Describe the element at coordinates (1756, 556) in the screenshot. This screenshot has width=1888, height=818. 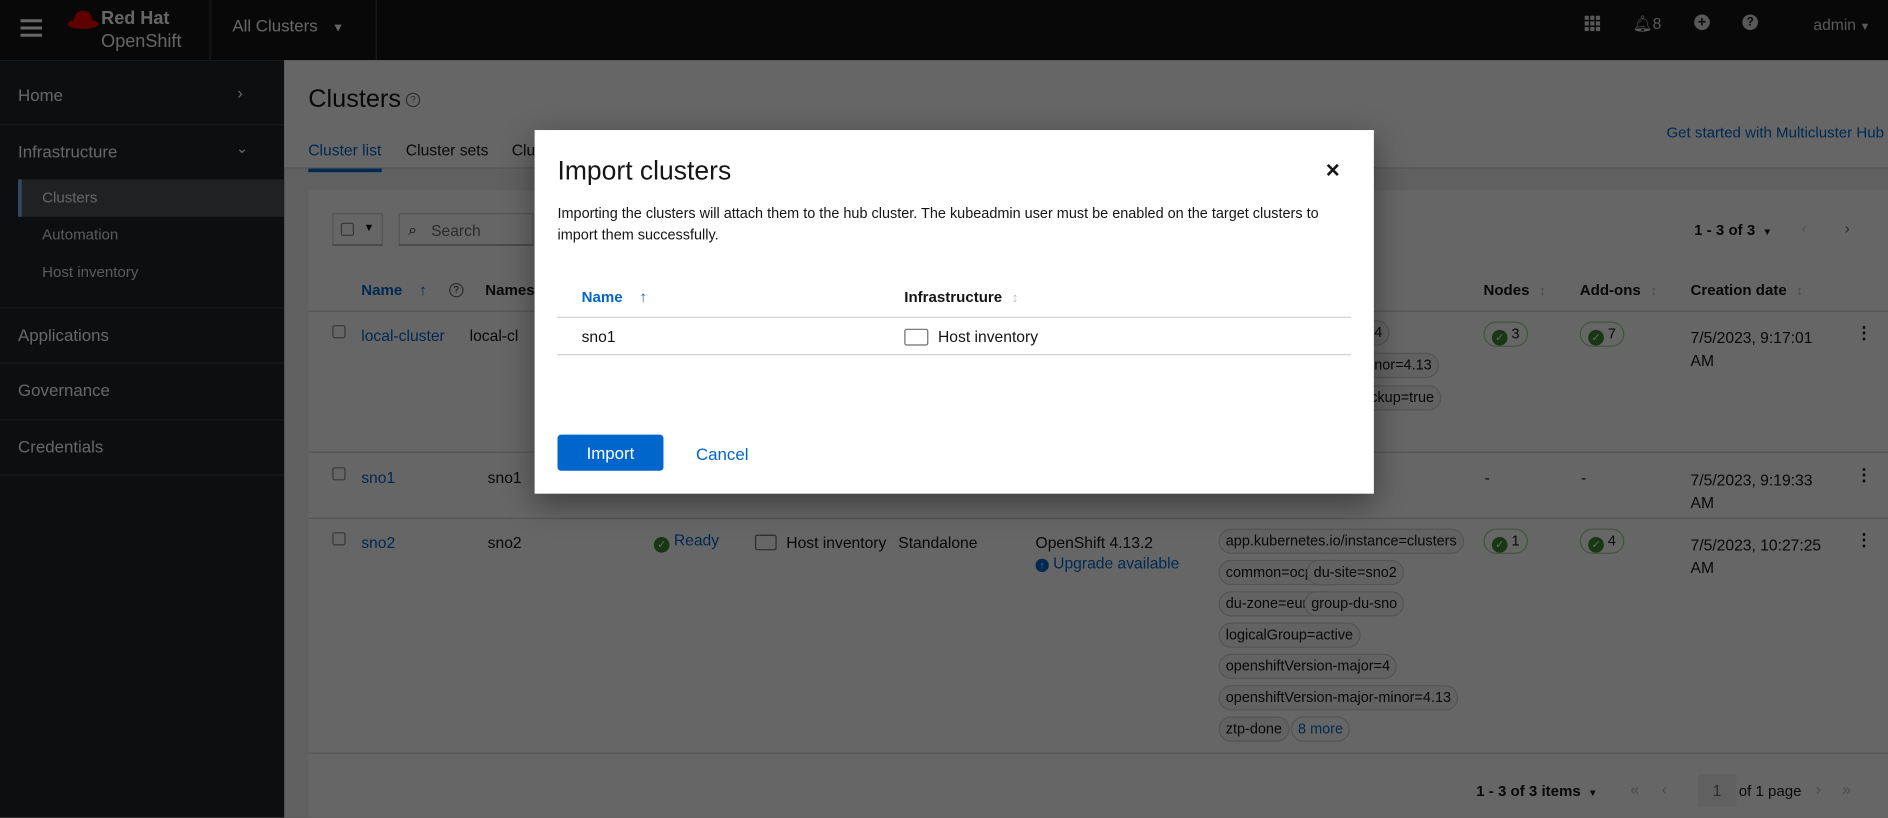
I see `creation-date: 7/5/2023, 10:27:25 AM` at that location.